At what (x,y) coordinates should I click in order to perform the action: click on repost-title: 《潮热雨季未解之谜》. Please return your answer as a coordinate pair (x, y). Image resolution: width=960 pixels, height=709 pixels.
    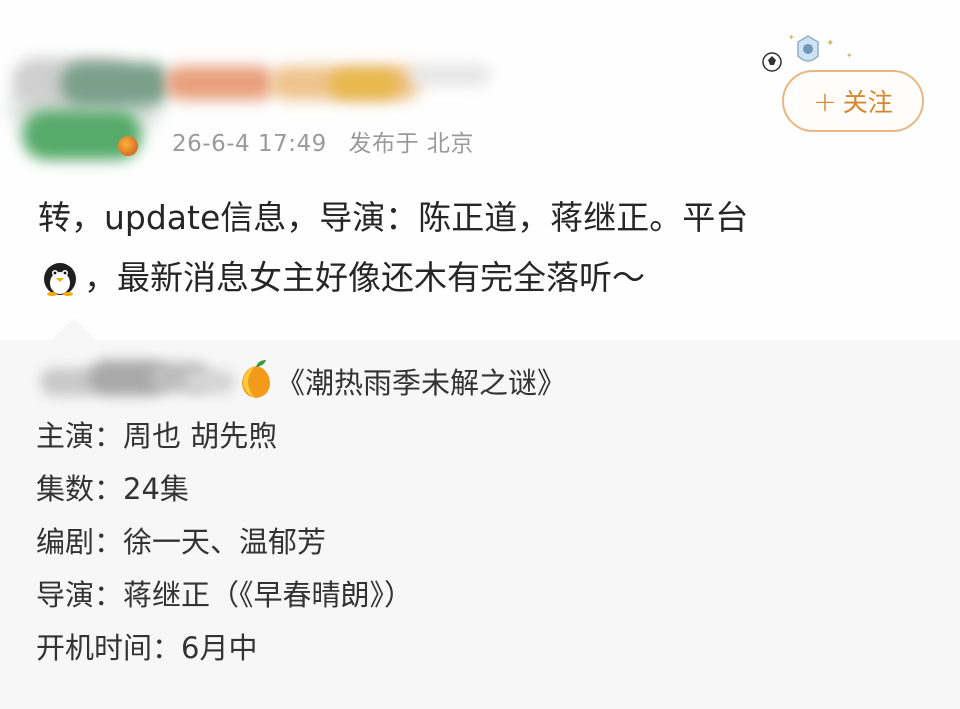
    Looking at the image, I should click on (421, 381).